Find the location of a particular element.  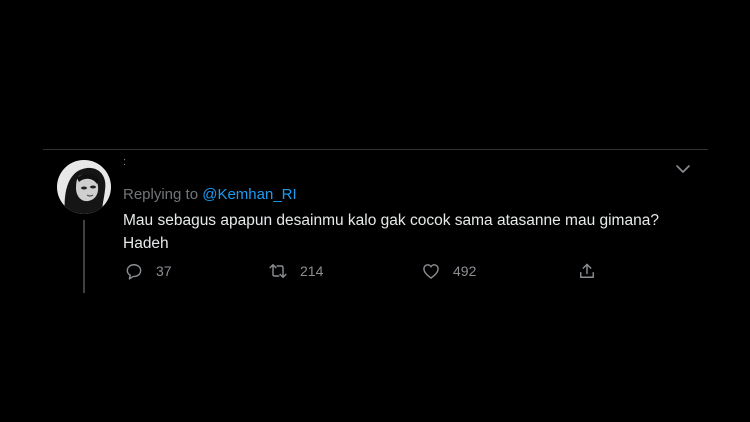

share-button is located at coordinates (587, 271).